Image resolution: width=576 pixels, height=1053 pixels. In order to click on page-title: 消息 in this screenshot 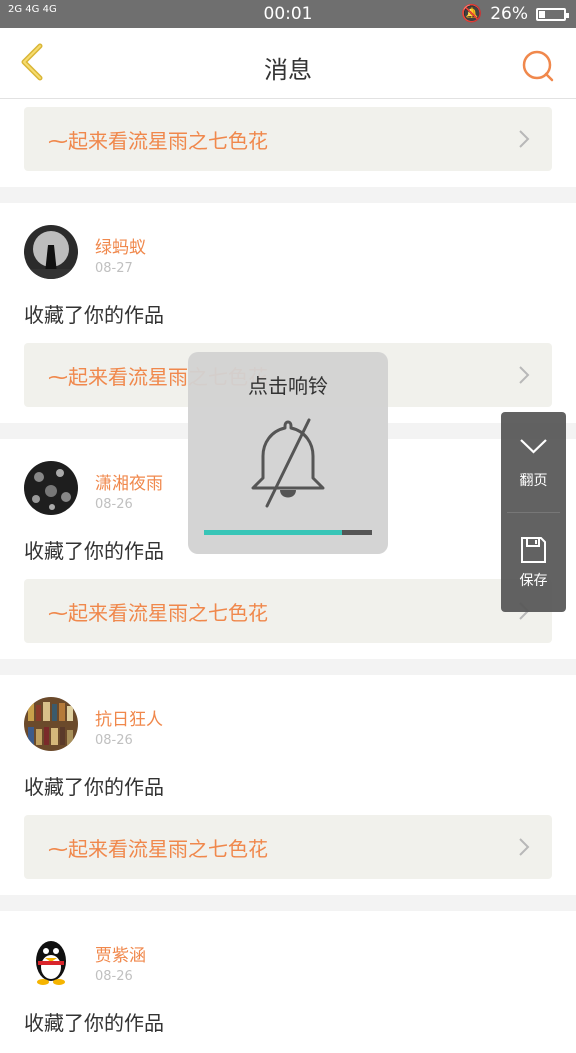, I will do `click(288, 70)`.